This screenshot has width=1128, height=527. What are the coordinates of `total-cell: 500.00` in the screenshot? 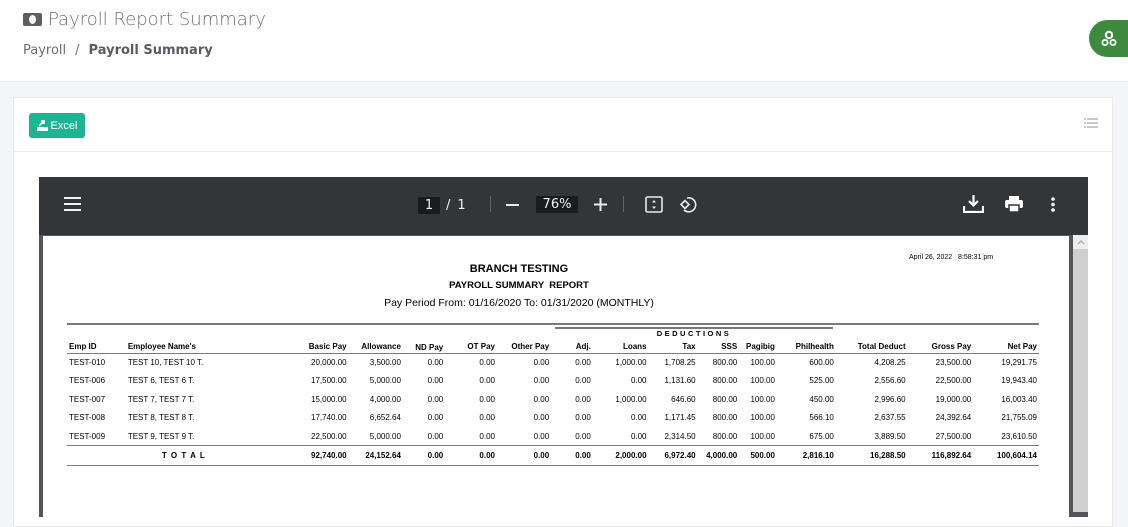 It's located at (762, 455).